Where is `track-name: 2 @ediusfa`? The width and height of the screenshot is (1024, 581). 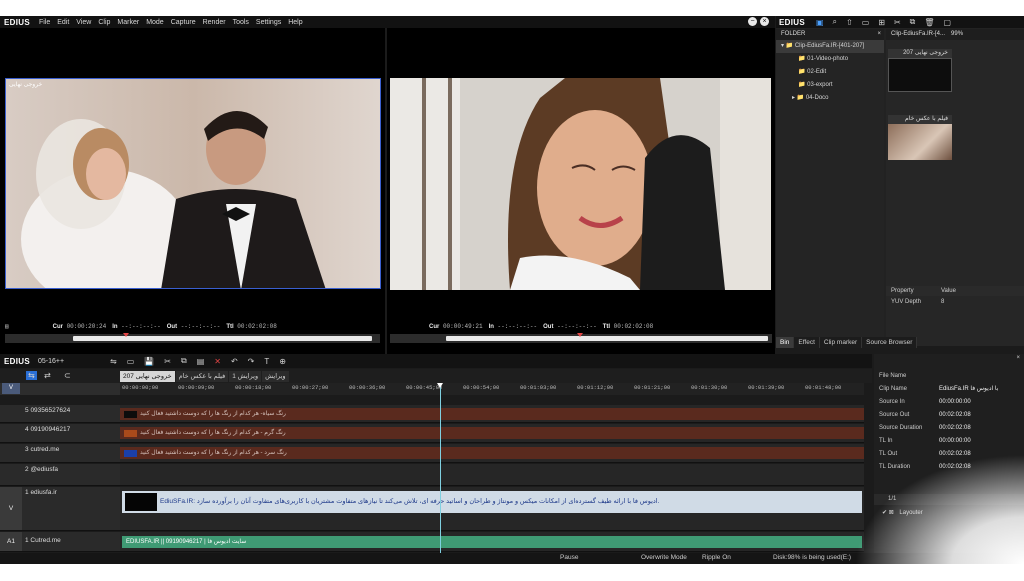 track-name: 2 @ediusfa is located at coordinates (41, 469).